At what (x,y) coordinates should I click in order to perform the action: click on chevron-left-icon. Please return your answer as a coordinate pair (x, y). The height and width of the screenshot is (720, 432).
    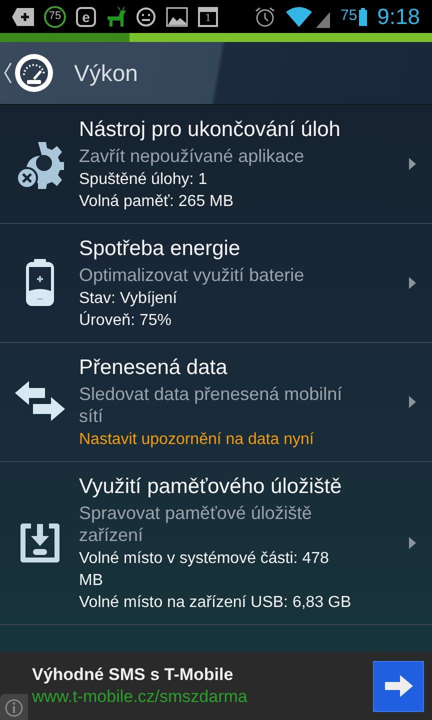
    Looking at the image, I should click on (8, 73).